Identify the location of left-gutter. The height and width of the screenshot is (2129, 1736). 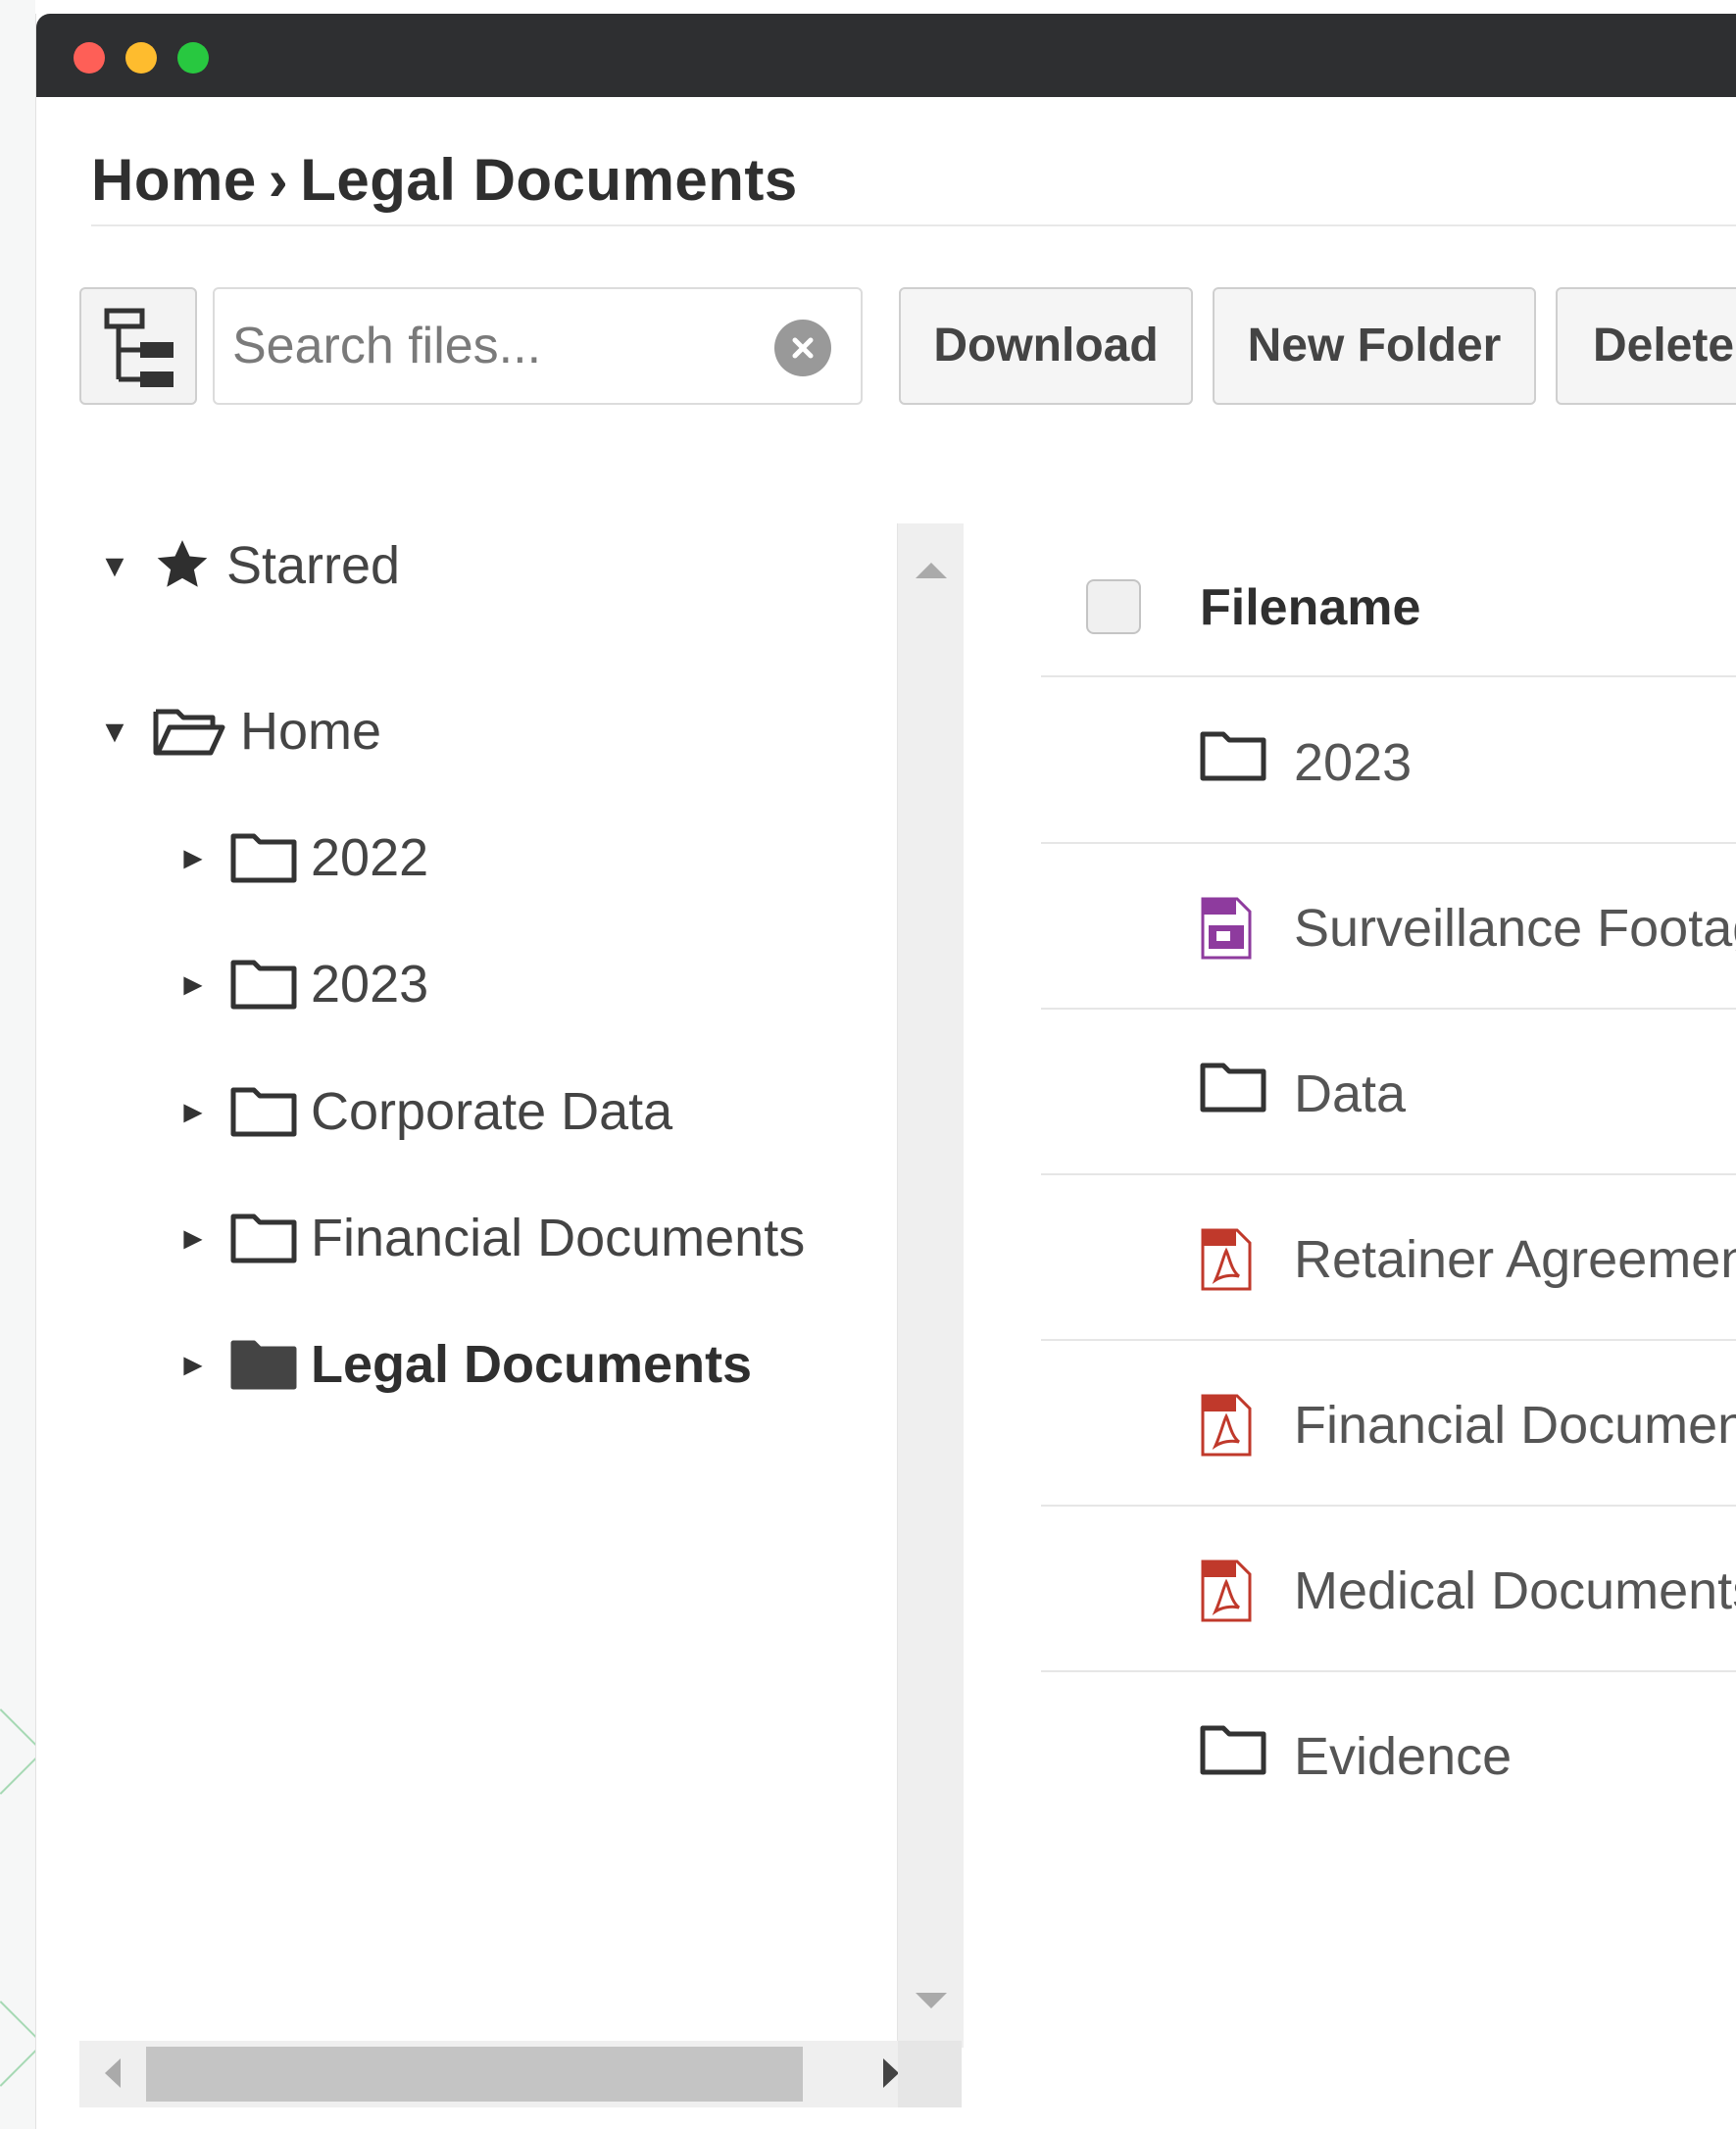
(22, 1064).